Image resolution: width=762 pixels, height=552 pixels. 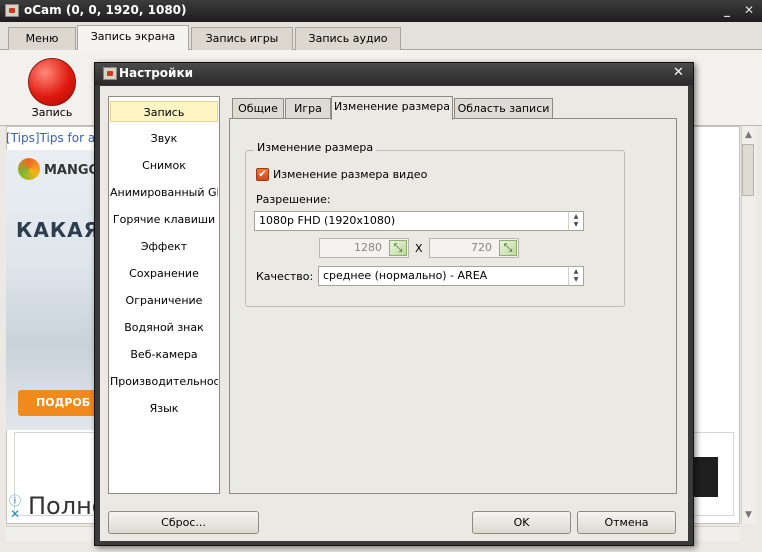 What do you see at coordinates (164, 138) in the screenshot?
I see `nav-item-sound: Звук` at bounding box center [164, 138].